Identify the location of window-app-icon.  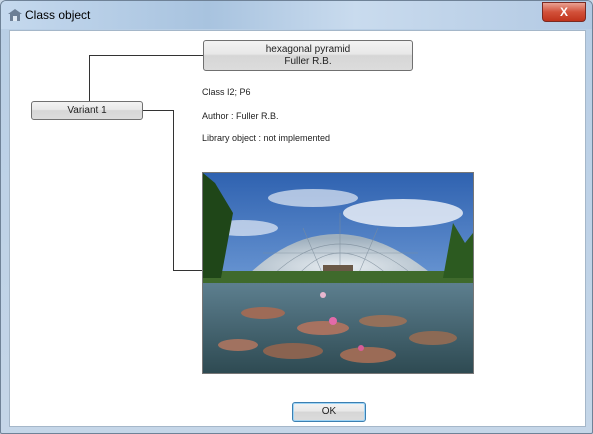
(15, 15).